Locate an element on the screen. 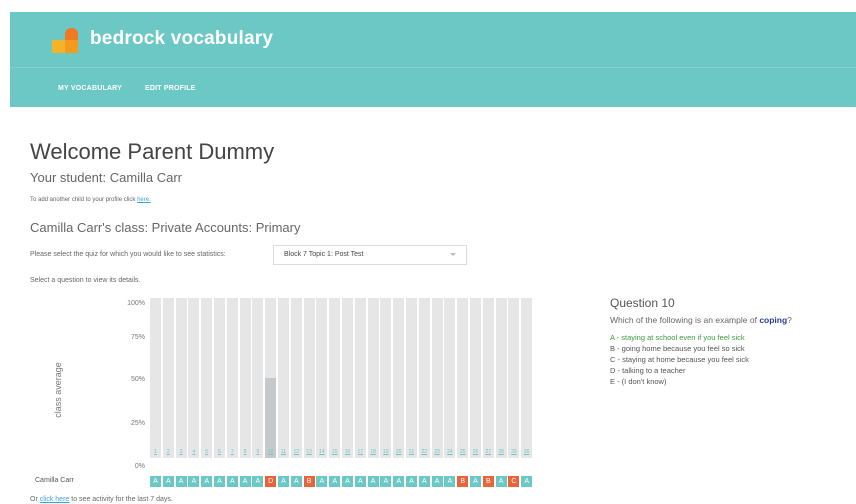 Image resolution: width=856 pixels, height=504 pixels. question-number-link: 18 is located at coordinates (373, 452).